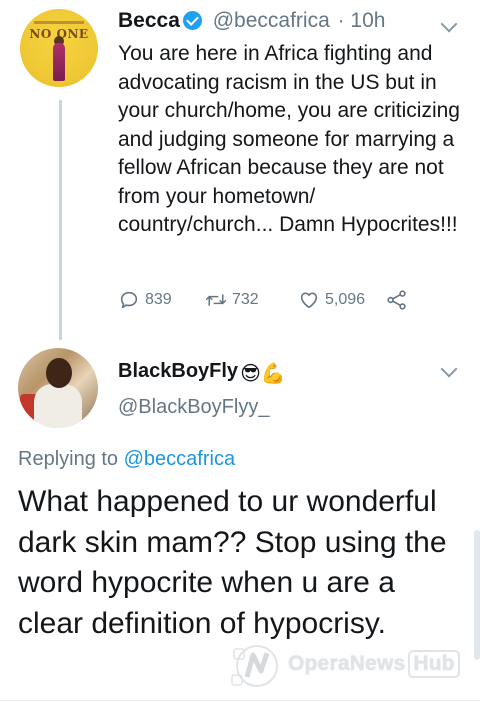 This screenshot has width=480, height=703. Describe the element at coordinates (179, 459) in the screenshot. I see `replying-to-link: @beccafrica` at that location.